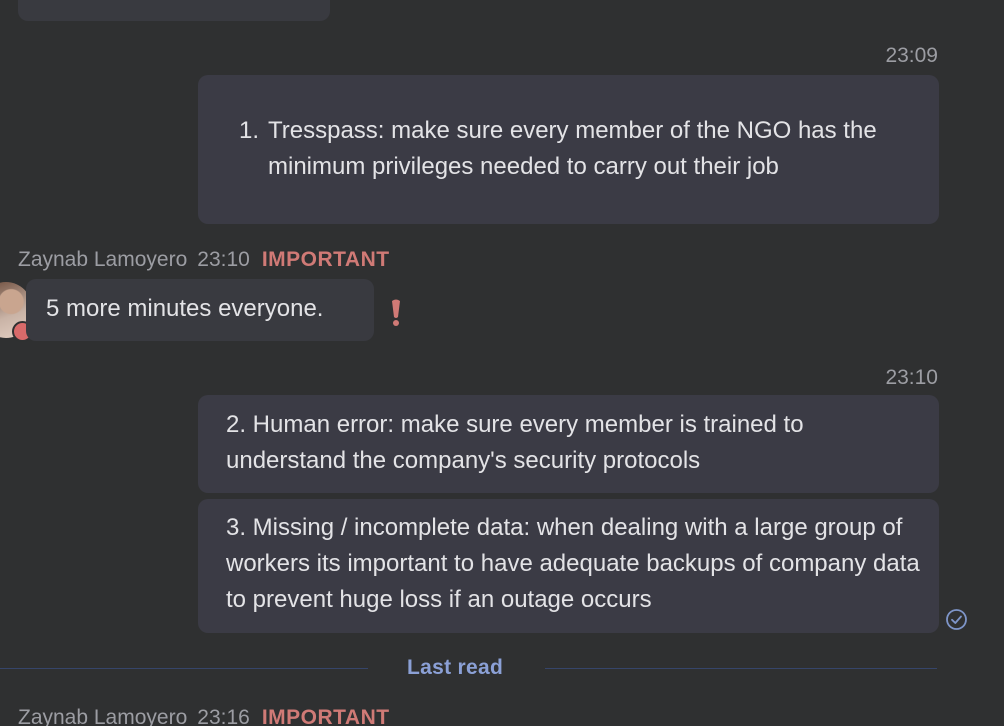 This screenshot has height=726, width=1004. What do you see at coordinates (455, 667) in the screenshot?
I see `last-read-label: Last read` at bounding box center [455, 667].